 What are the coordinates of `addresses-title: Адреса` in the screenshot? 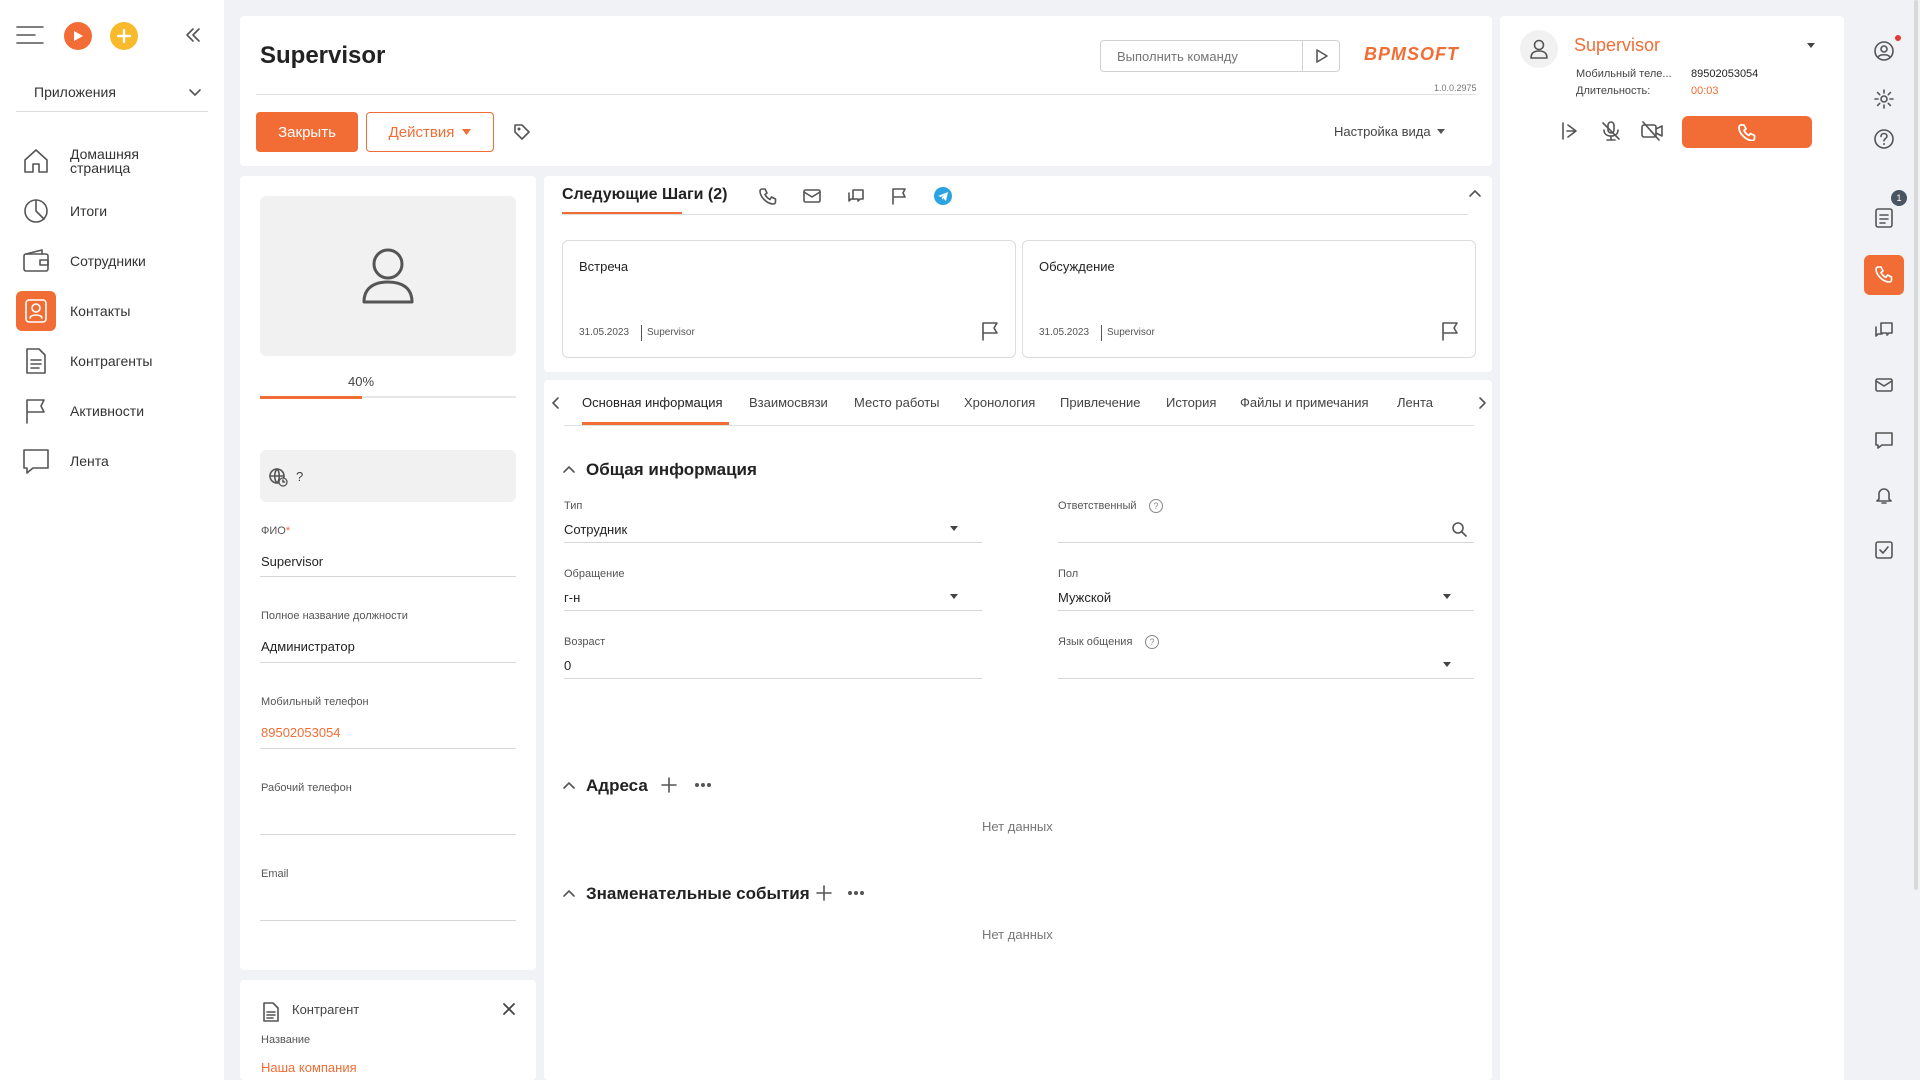 It's located at (617, 786).